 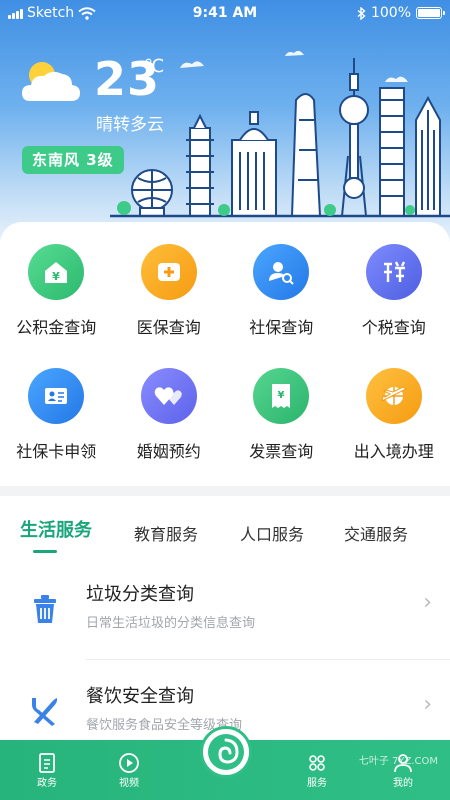 What do you see at coordinates (47, 763) in the screenshot?
I see `document-icon` at bounding box center [47, 763].